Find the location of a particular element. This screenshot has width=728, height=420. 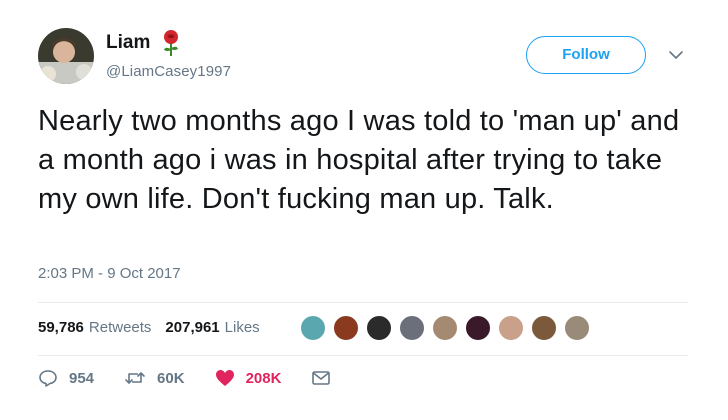

engagement-stats: 59,786 Retweets 207,961 Likes is located at coordinates (156, 327).